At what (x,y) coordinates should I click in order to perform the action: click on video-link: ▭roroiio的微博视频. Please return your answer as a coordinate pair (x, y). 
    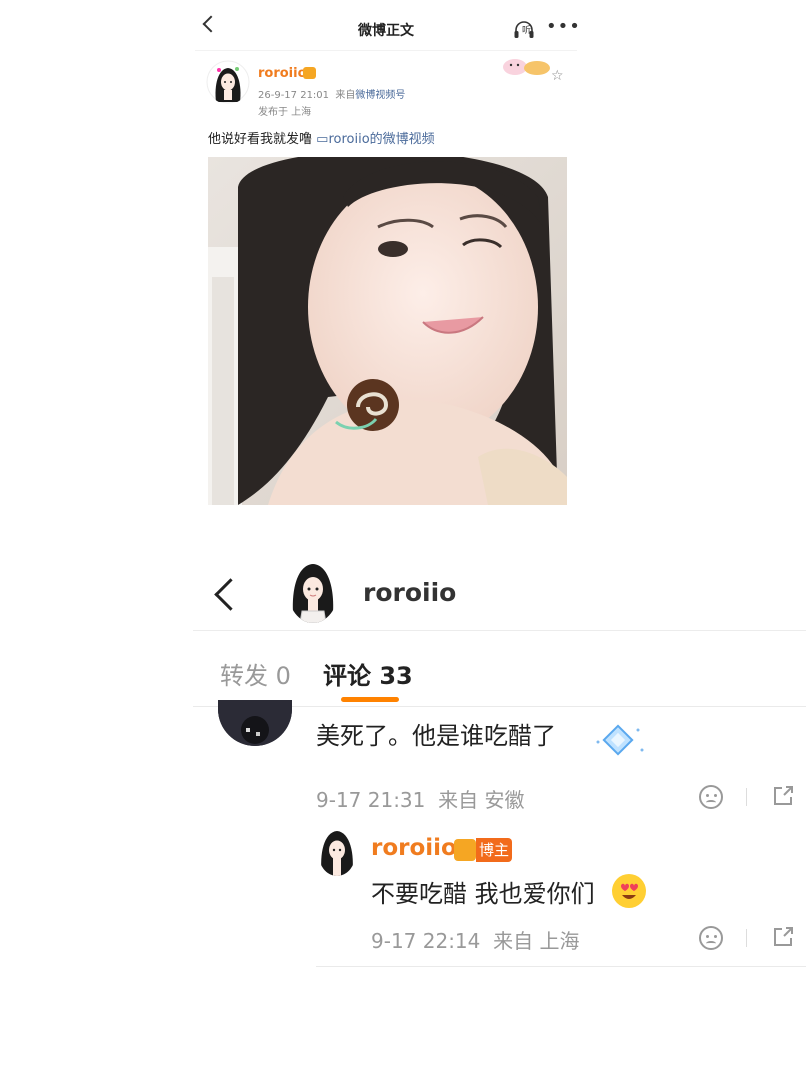
    Looking at the image, I should click on (375, 139).